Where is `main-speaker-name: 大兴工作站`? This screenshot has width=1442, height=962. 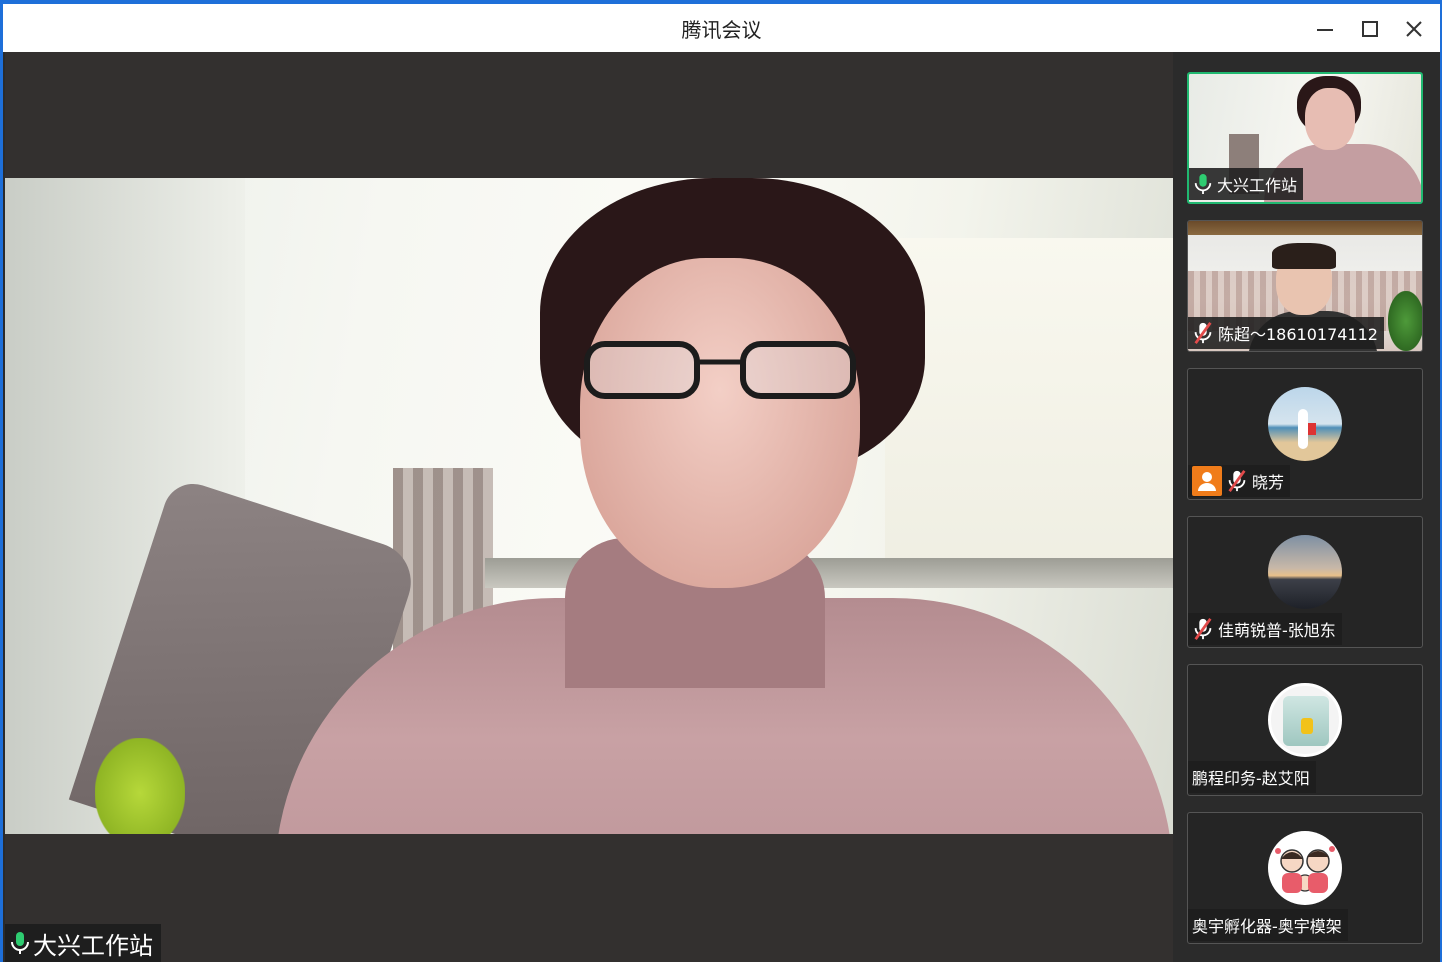
main-speaker-name: 大兴工作站 is located at coordinates (93, 945).